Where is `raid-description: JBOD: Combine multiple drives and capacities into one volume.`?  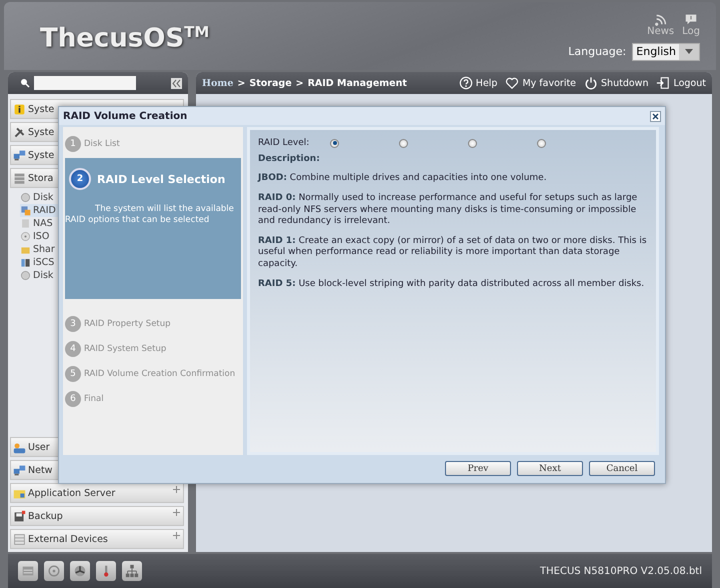
raid-description: JBOD: Combine multiple drives and capacities into one volume. is located at coordinates (403, 178).